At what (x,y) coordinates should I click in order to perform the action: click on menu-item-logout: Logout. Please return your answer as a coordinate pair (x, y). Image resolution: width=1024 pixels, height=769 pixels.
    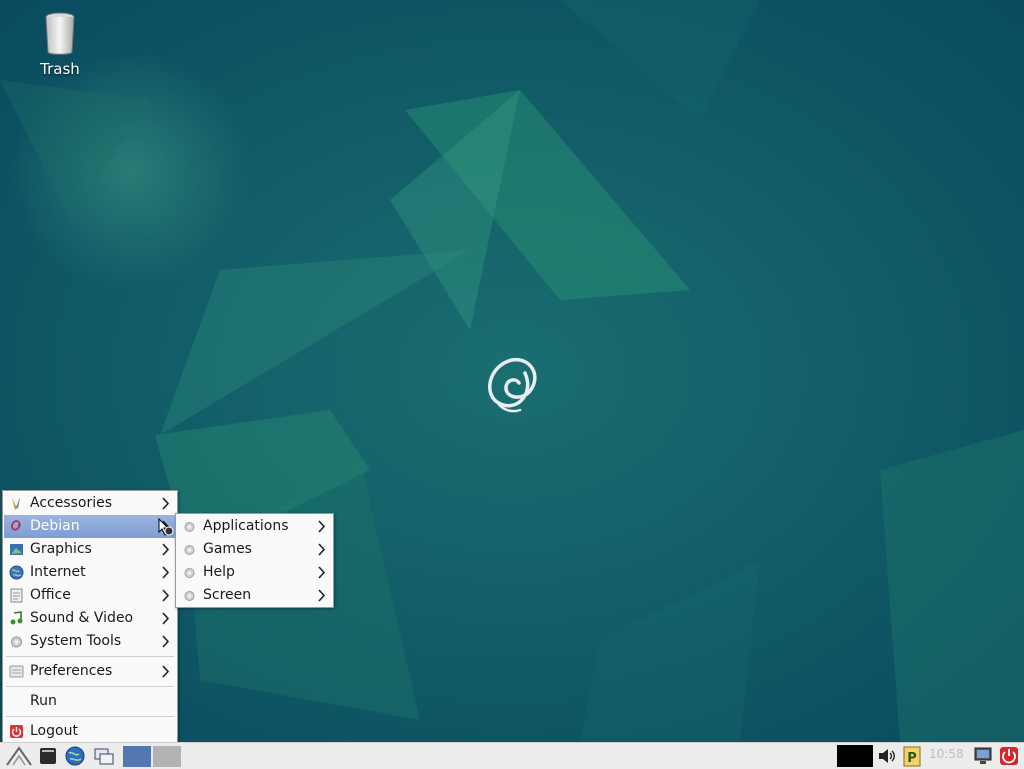
    Looking at the image, I should click on (90, 731).